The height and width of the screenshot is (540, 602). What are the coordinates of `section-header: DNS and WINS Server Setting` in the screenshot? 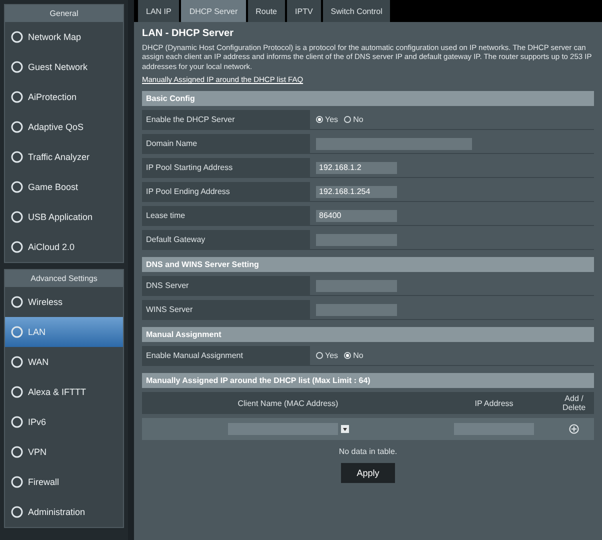 It's located at (368, 264).